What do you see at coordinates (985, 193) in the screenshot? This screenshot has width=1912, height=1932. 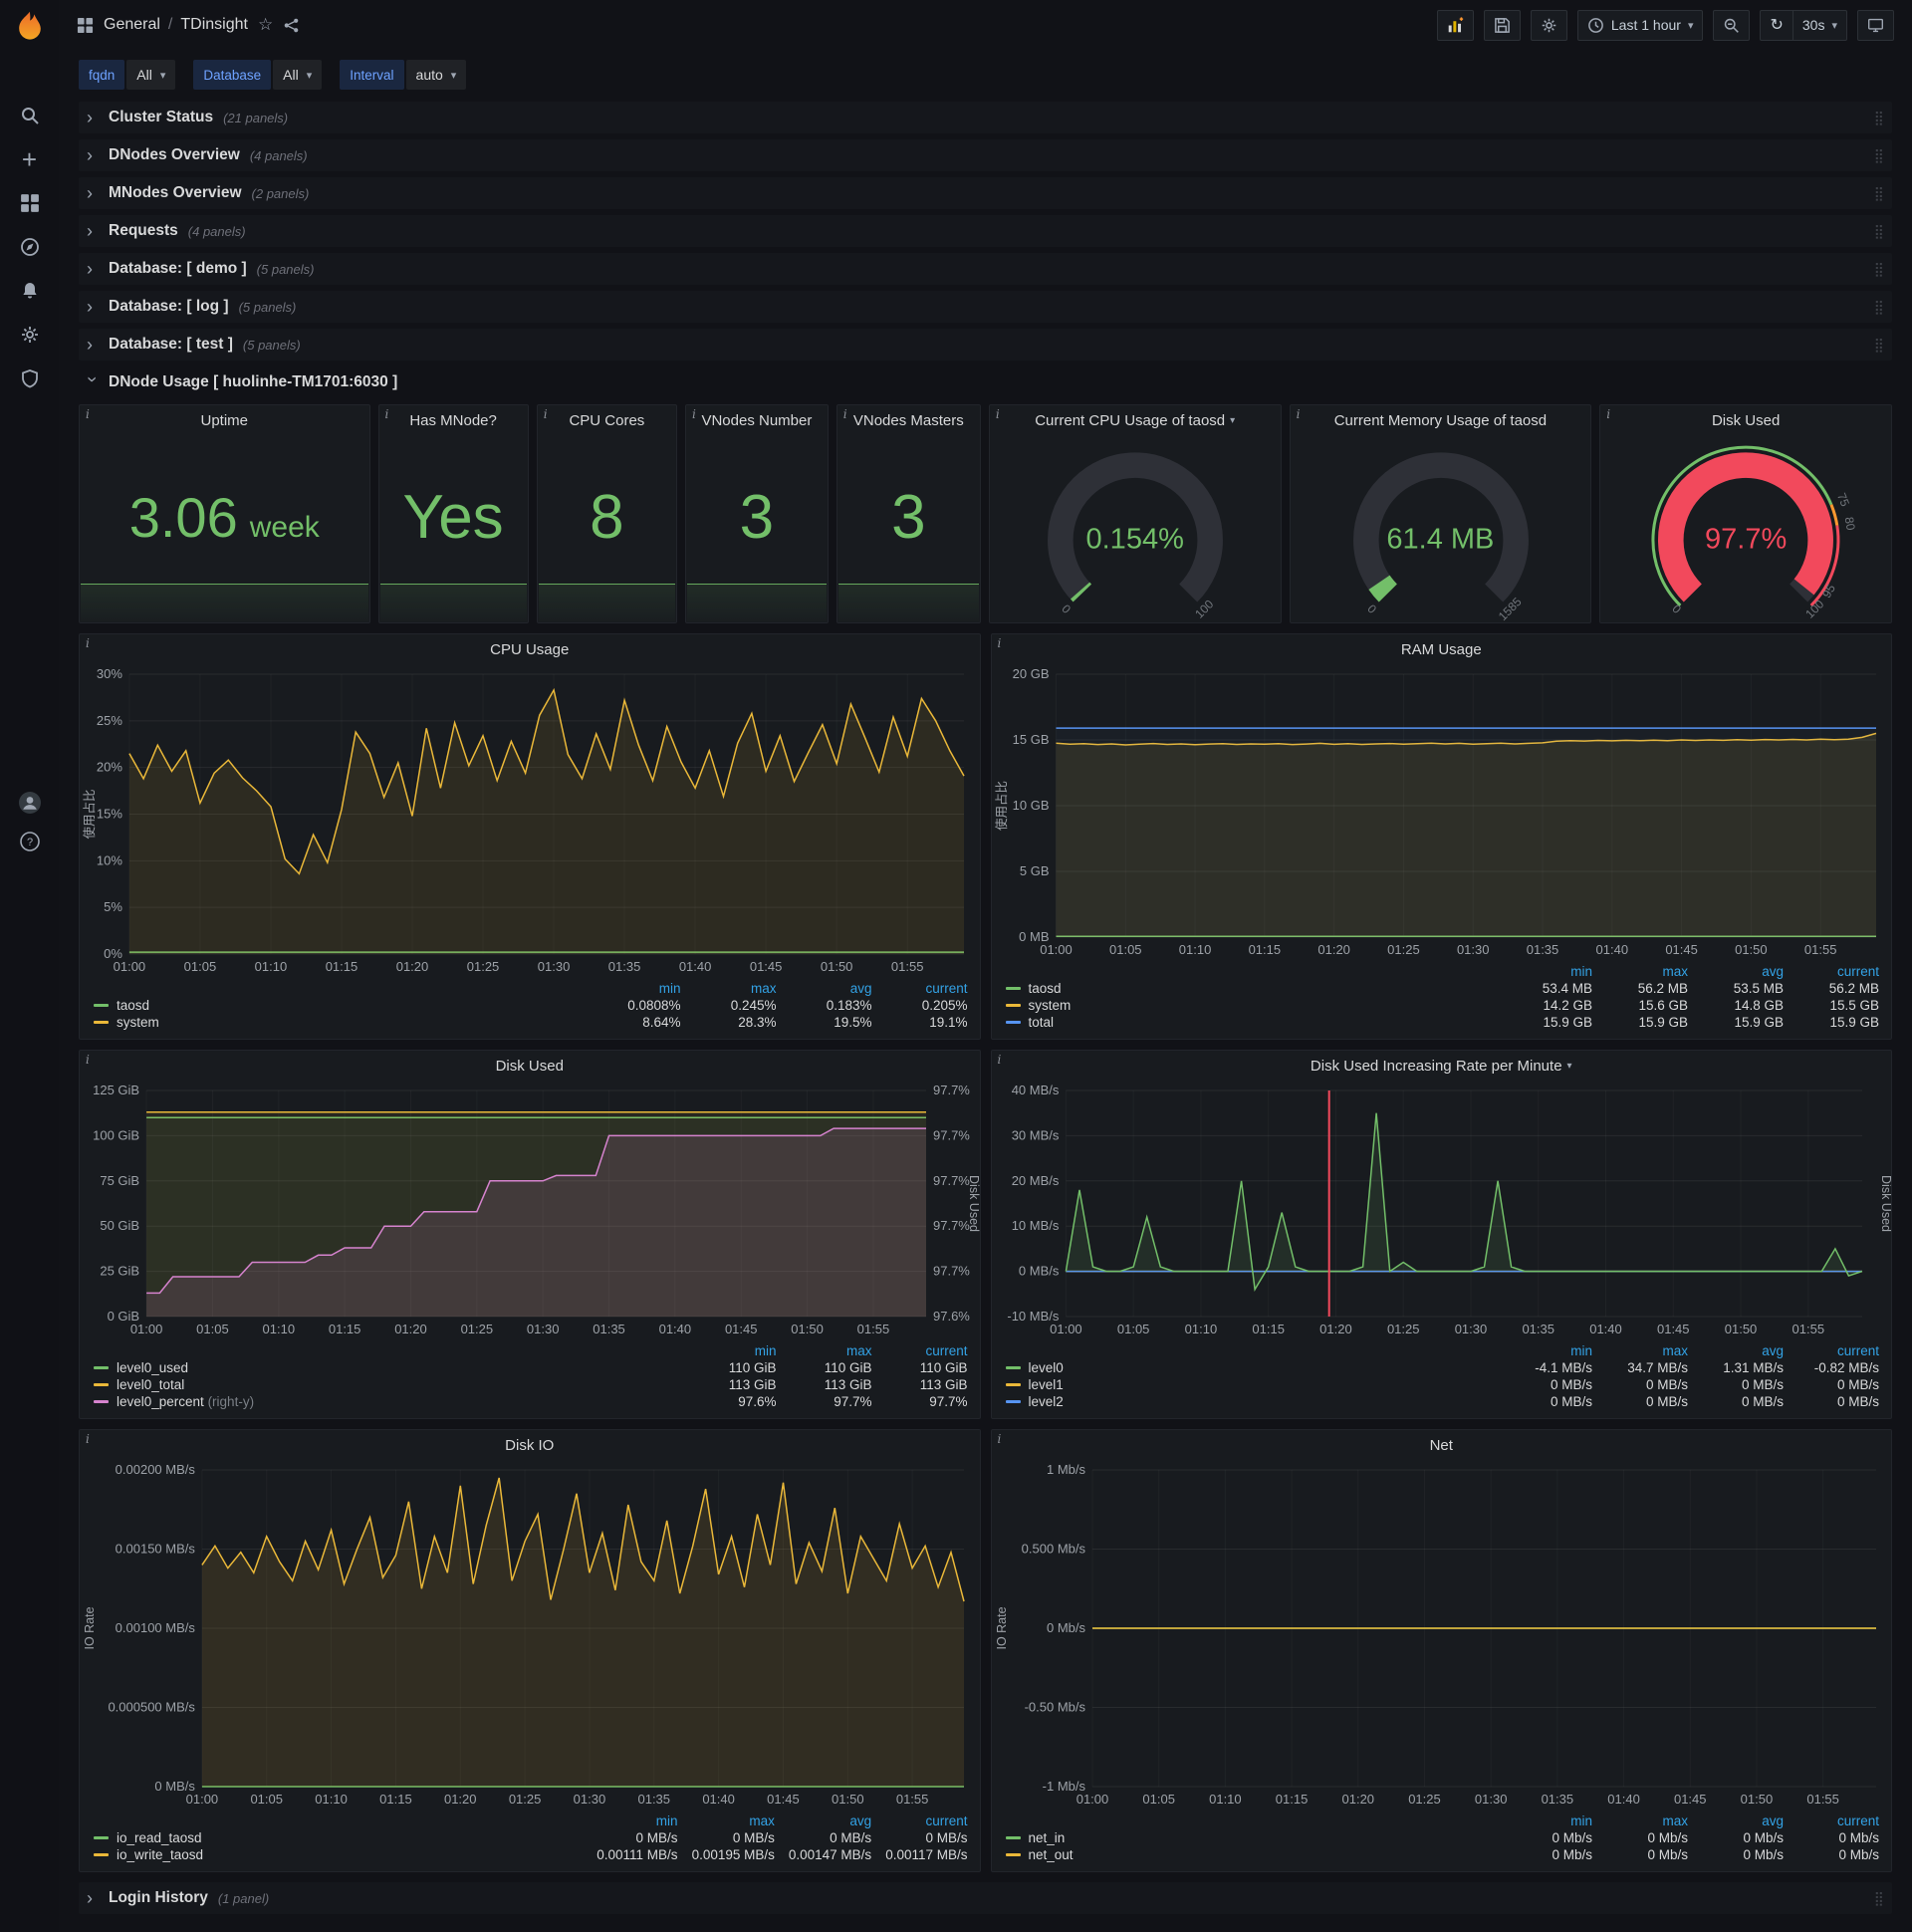 I see `dashboard-row-mnodes-overview: › MNodes Overview (2 panels) ⣿` at bounding box center [985, 193].